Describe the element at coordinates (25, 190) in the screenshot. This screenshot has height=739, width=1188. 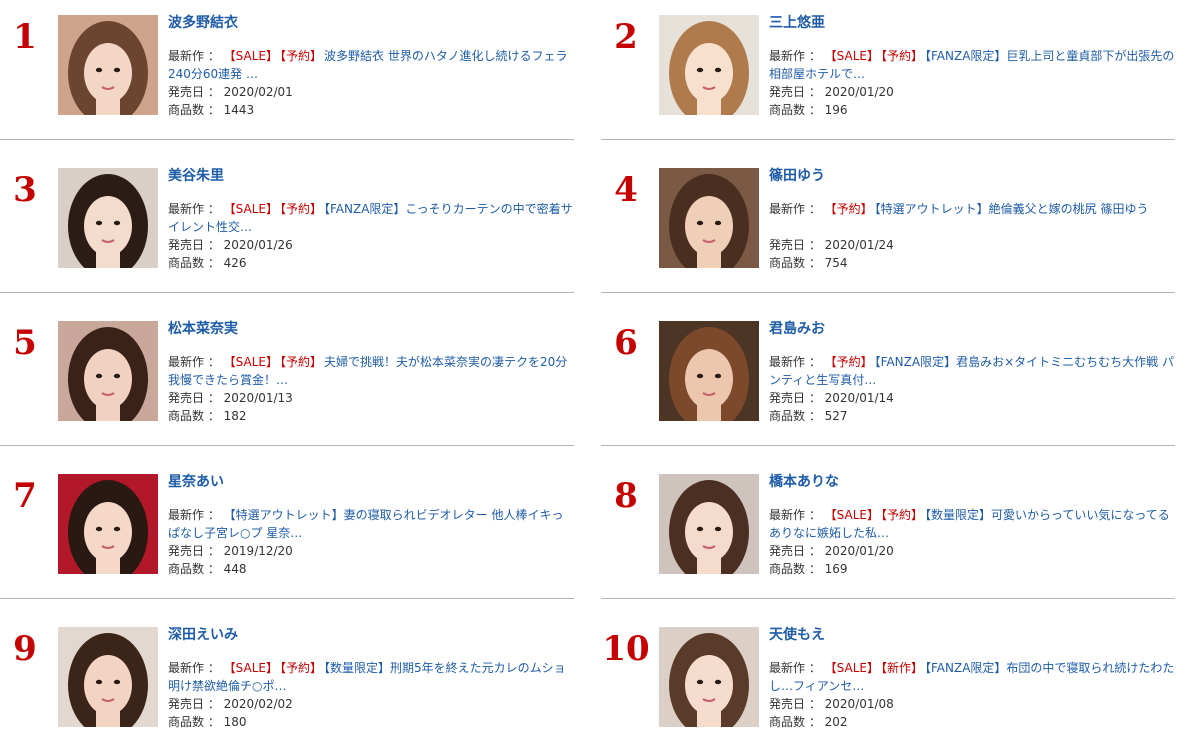
I see `rank-number: 3` at that location.